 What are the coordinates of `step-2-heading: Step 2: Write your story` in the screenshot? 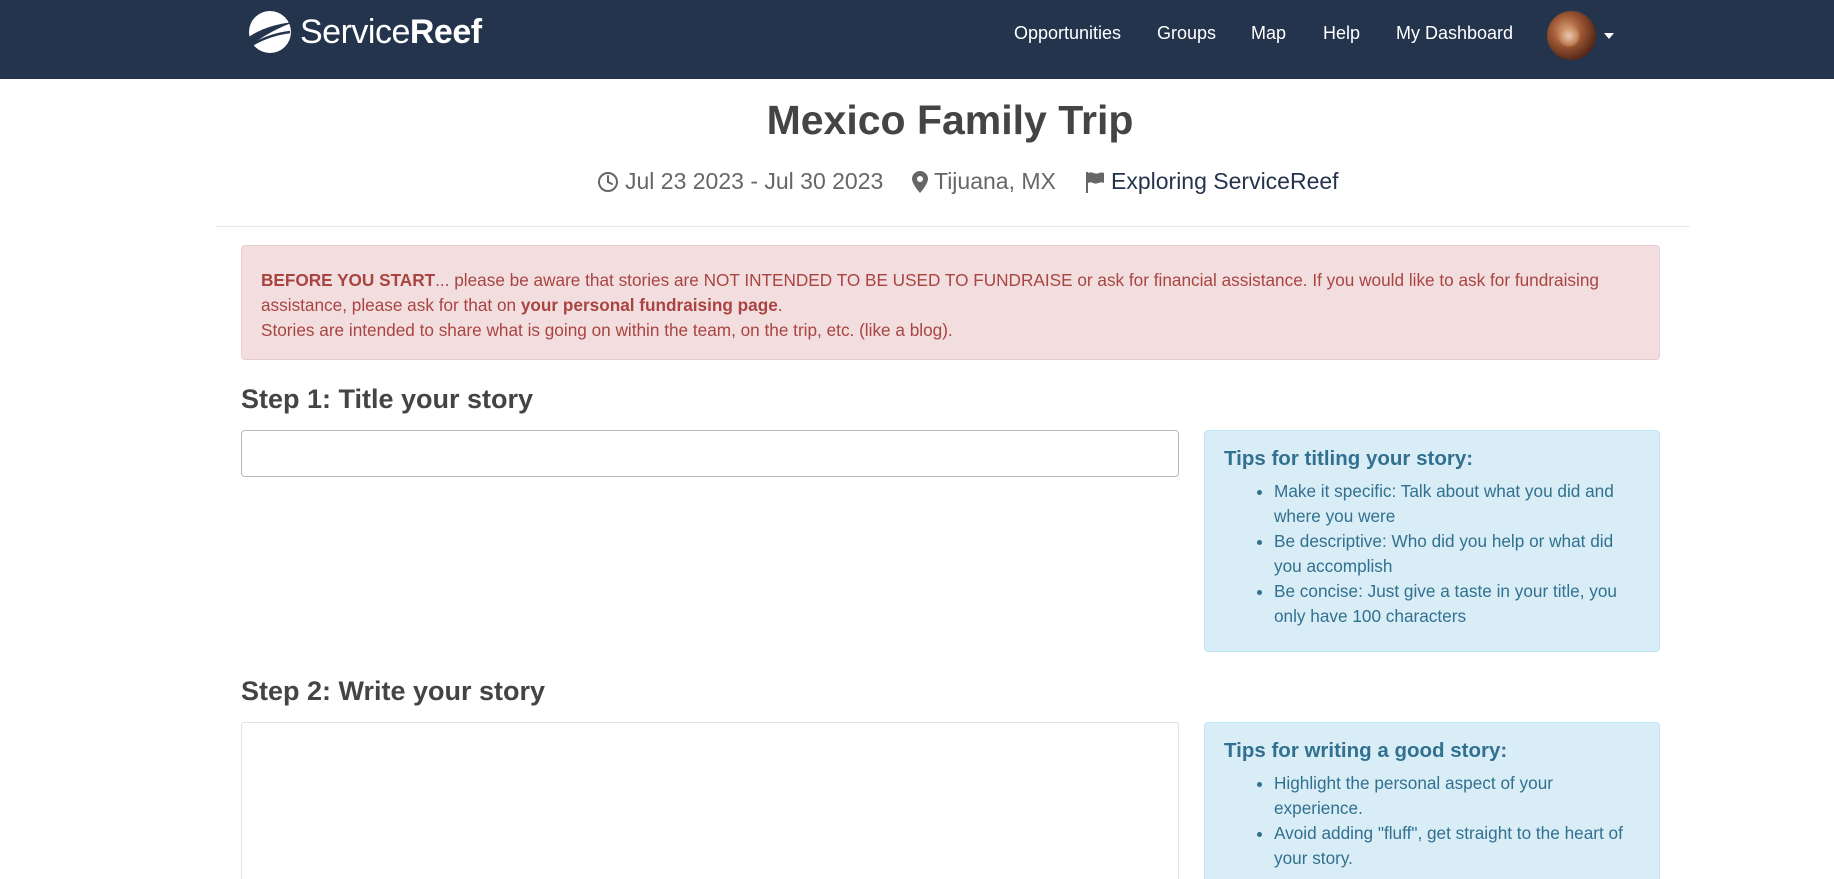 It's located at (393, 691).